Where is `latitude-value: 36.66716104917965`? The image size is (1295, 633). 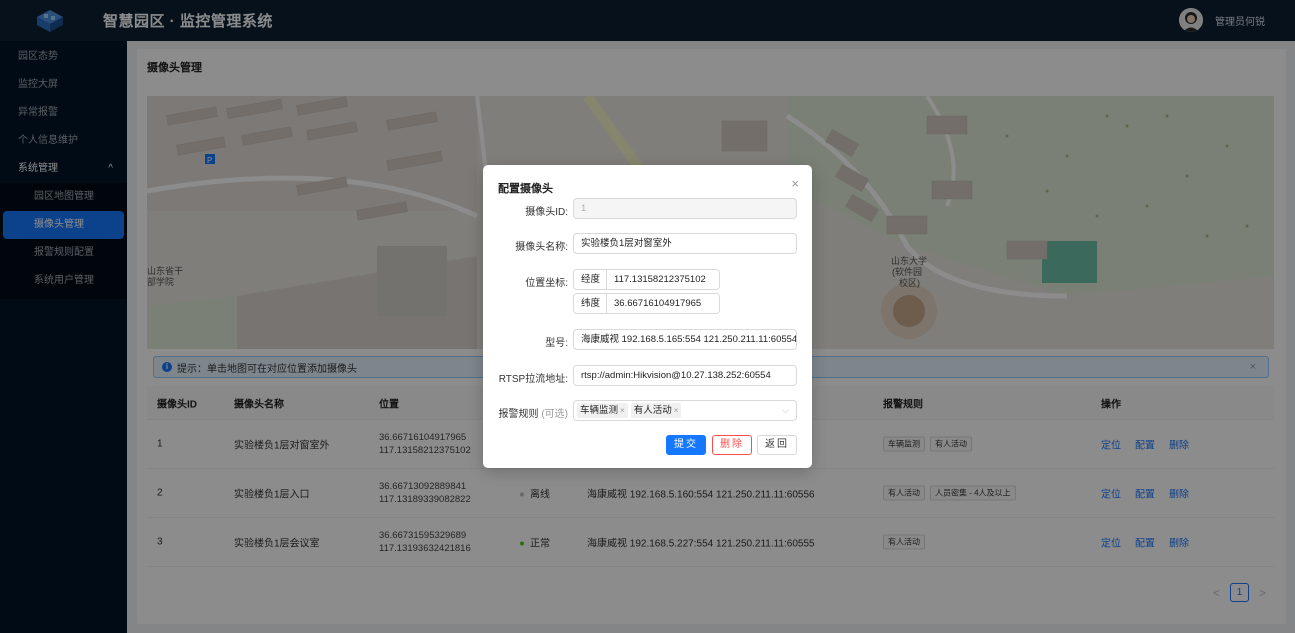 latitude-value: 36.66716104917965 is located at coordinates (658, 303).